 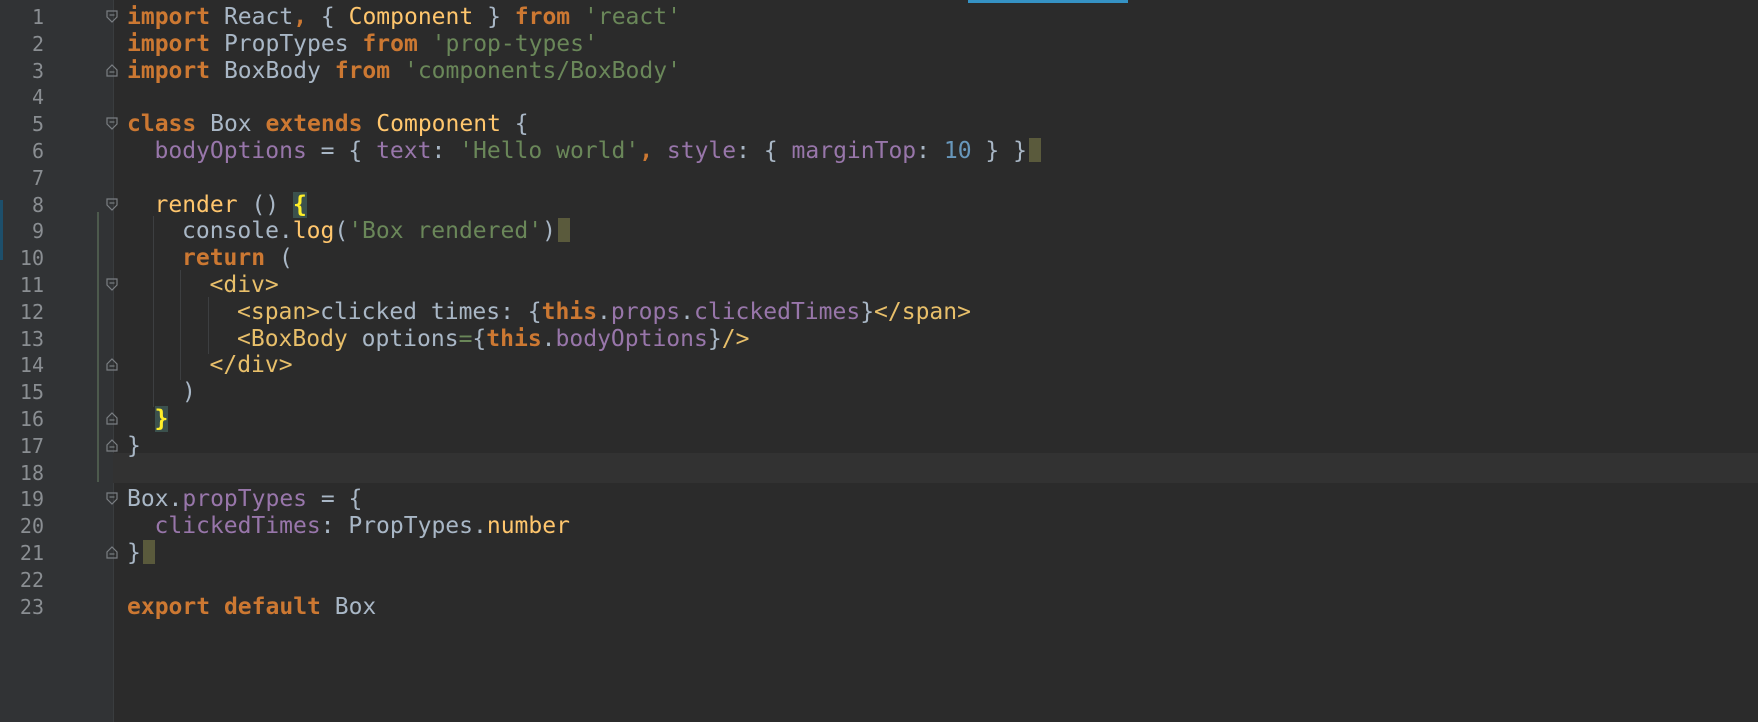 What do you see at coordinates (37, 43) in the screenshot?
I see `line-number: 2` at bounding box center [37, 43].